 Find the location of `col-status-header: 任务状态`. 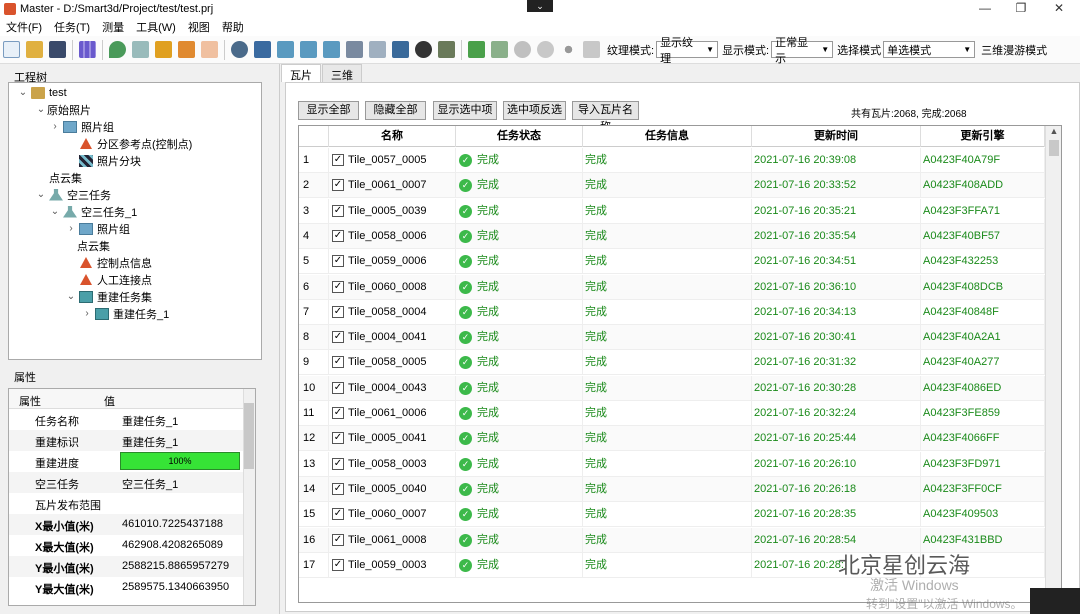

col-status-header: 任务状态 is located at coordinates (519, 136).